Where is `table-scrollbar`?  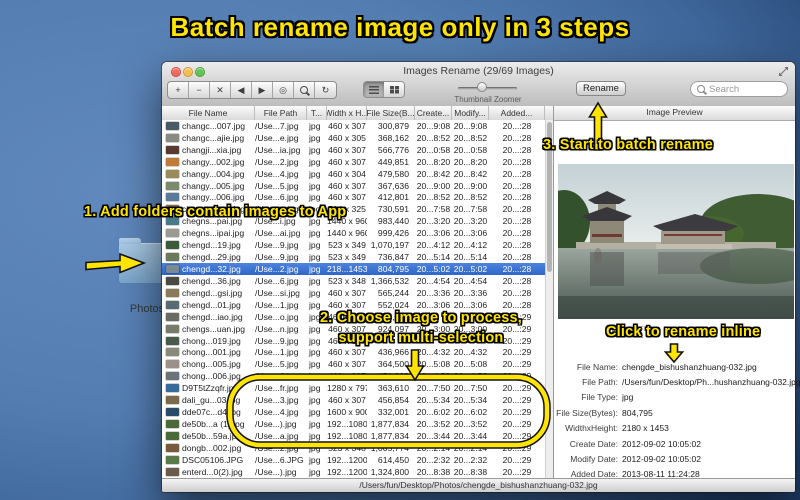 table-scrollbar is located at coordinates (549, 299).